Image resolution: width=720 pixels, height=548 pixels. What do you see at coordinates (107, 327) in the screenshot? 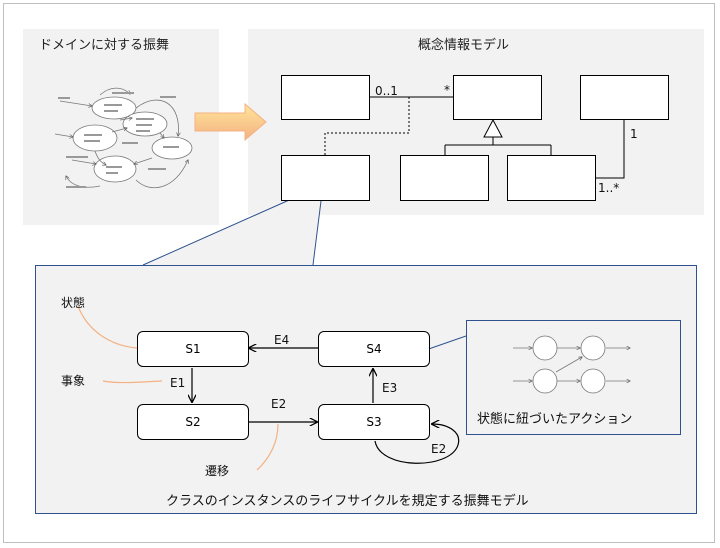
I see `state-annotation-curve` at bounding box center [107, 327].